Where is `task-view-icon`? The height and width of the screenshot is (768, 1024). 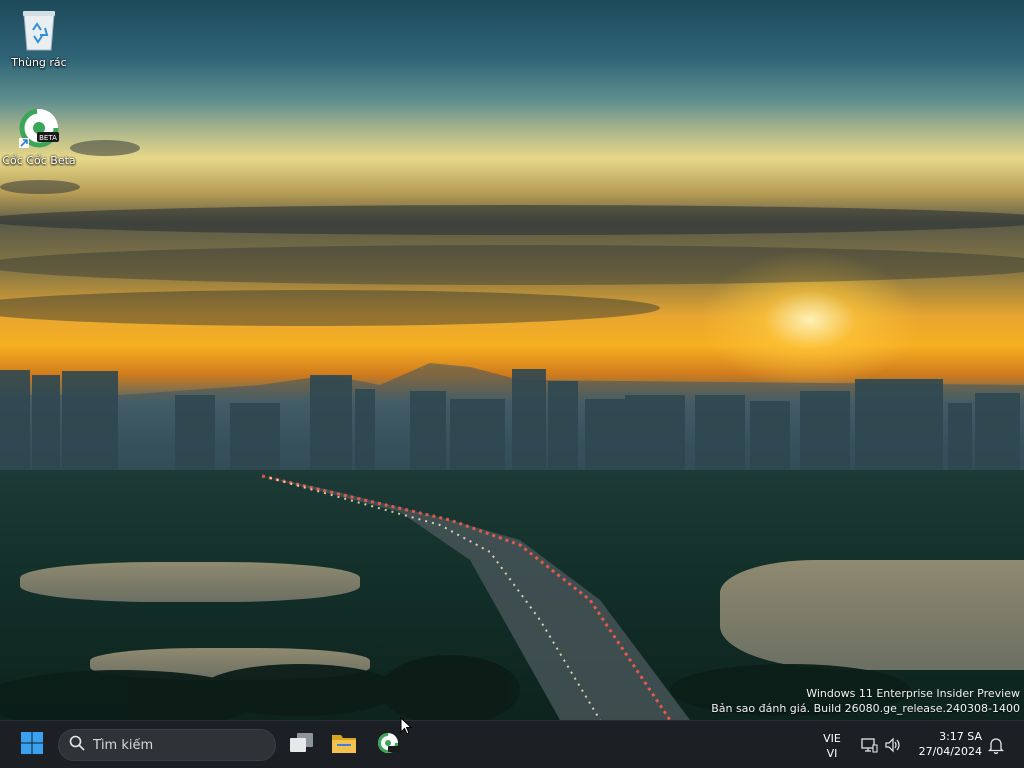
task-view-icon is located at coordinates (301, 745).